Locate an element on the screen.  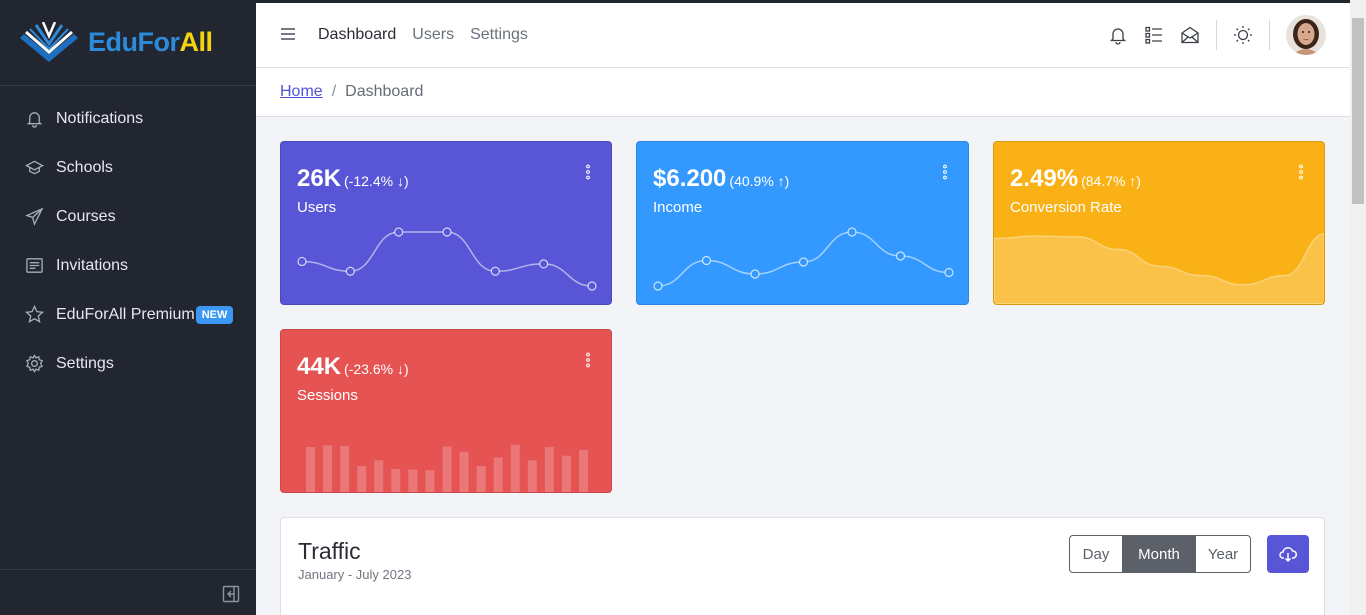
cloud-download-icon is located at coordinates (1288, 555).